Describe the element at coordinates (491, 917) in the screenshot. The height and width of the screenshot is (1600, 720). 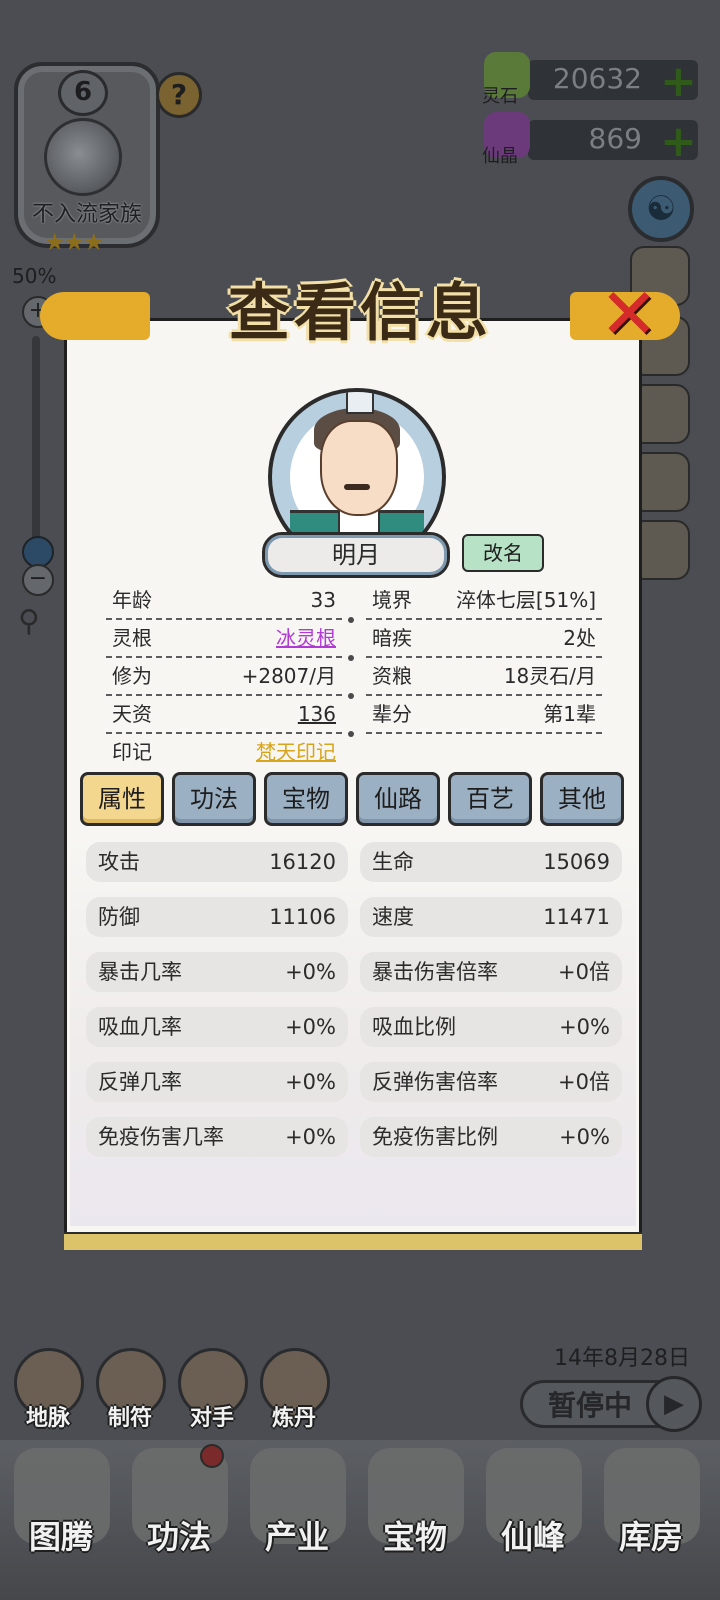
I see `stat-speed: 速度 11471` at that location.